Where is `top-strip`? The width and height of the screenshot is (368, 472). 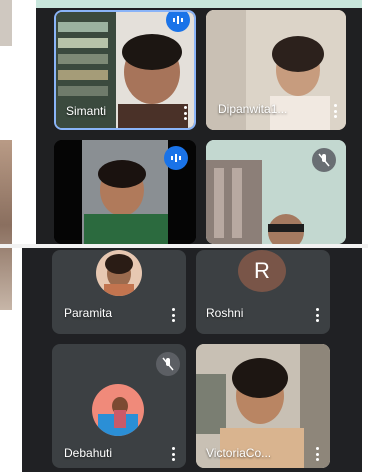
top-strip is located at coordinates (199, 4).